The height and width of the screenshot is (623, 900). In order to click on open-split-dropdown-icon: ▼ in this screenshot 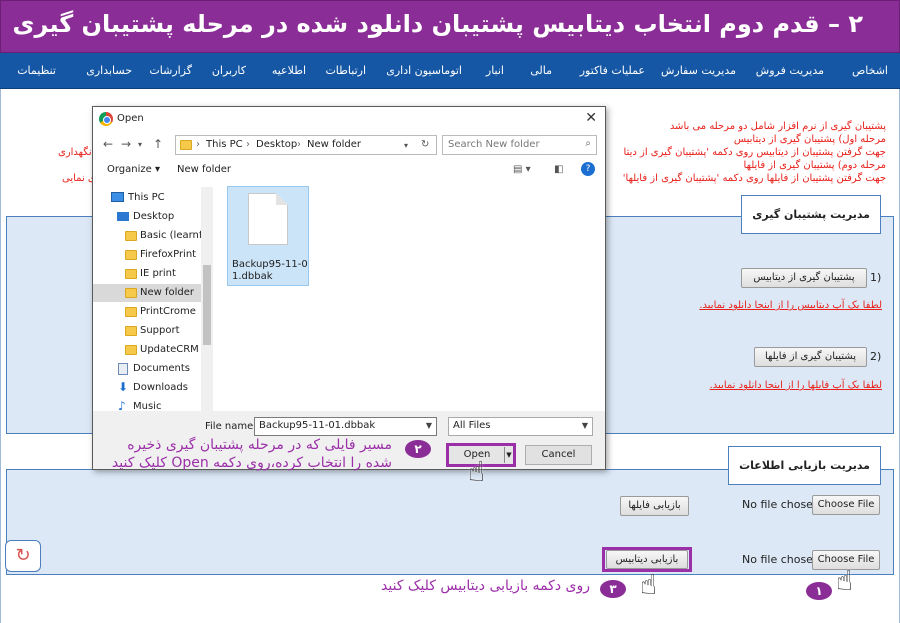, I will do `click(508, 455)`.